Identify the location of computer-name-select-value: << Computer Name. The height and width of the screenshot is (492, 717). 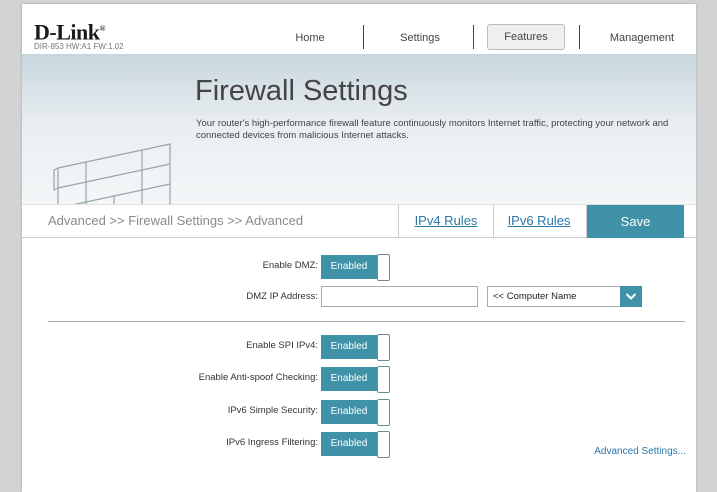
(535, 296).